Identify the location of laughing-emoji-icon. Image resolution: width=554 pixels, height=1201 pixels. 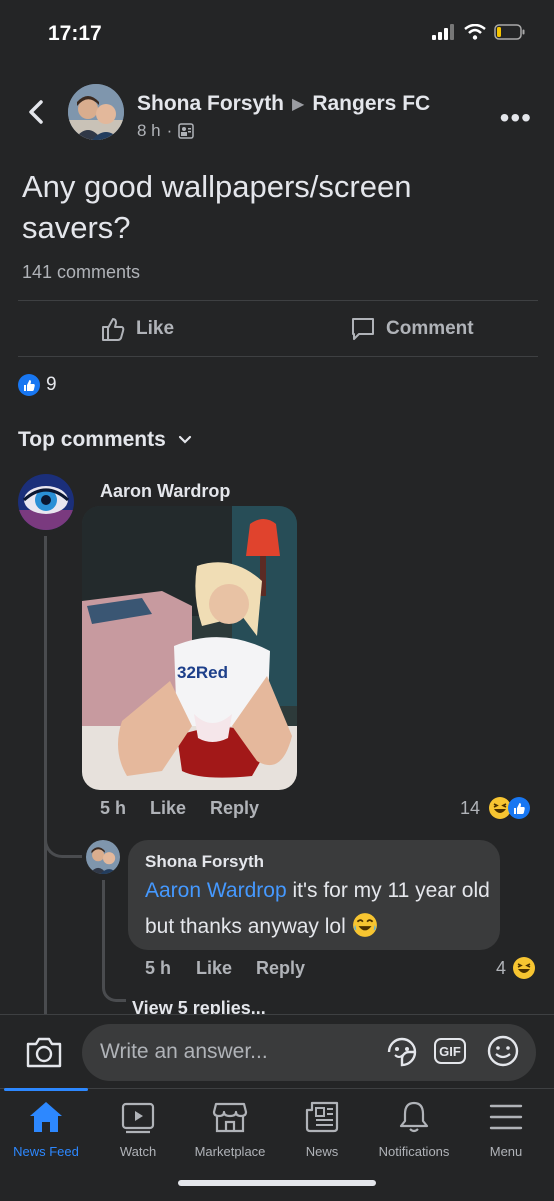
(364, 925).